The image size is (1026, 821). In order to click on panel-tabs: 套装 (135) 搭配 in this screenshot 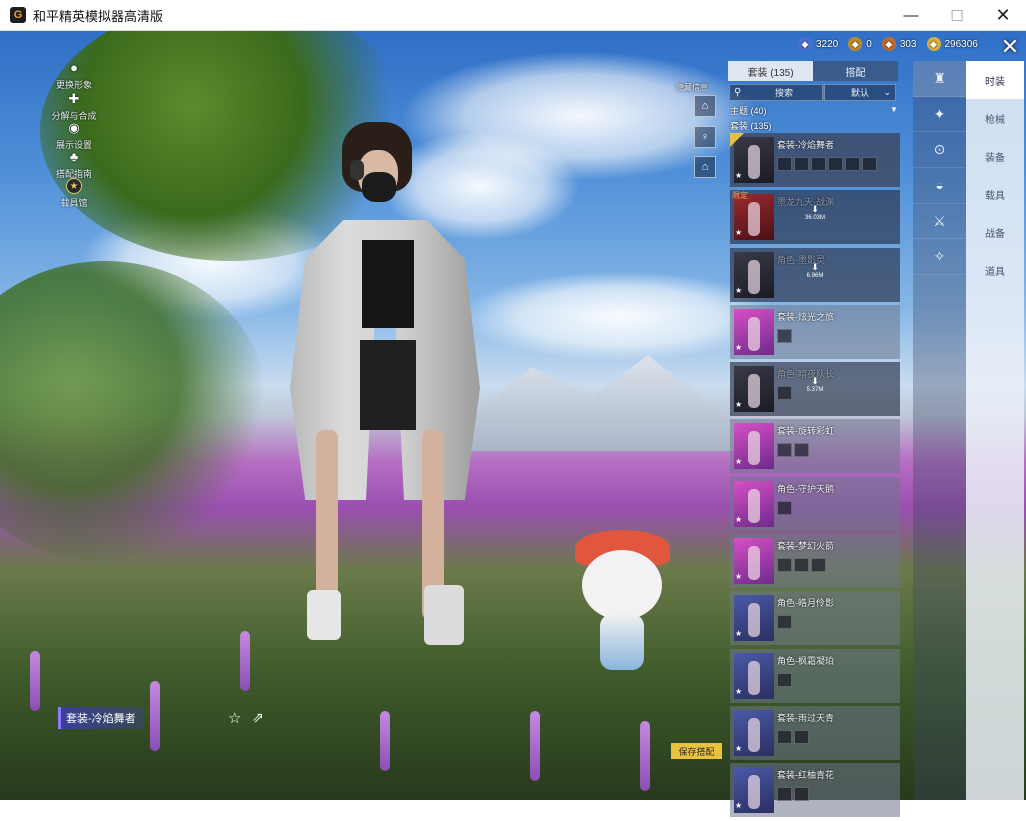, I will do `click(813, 71)`.